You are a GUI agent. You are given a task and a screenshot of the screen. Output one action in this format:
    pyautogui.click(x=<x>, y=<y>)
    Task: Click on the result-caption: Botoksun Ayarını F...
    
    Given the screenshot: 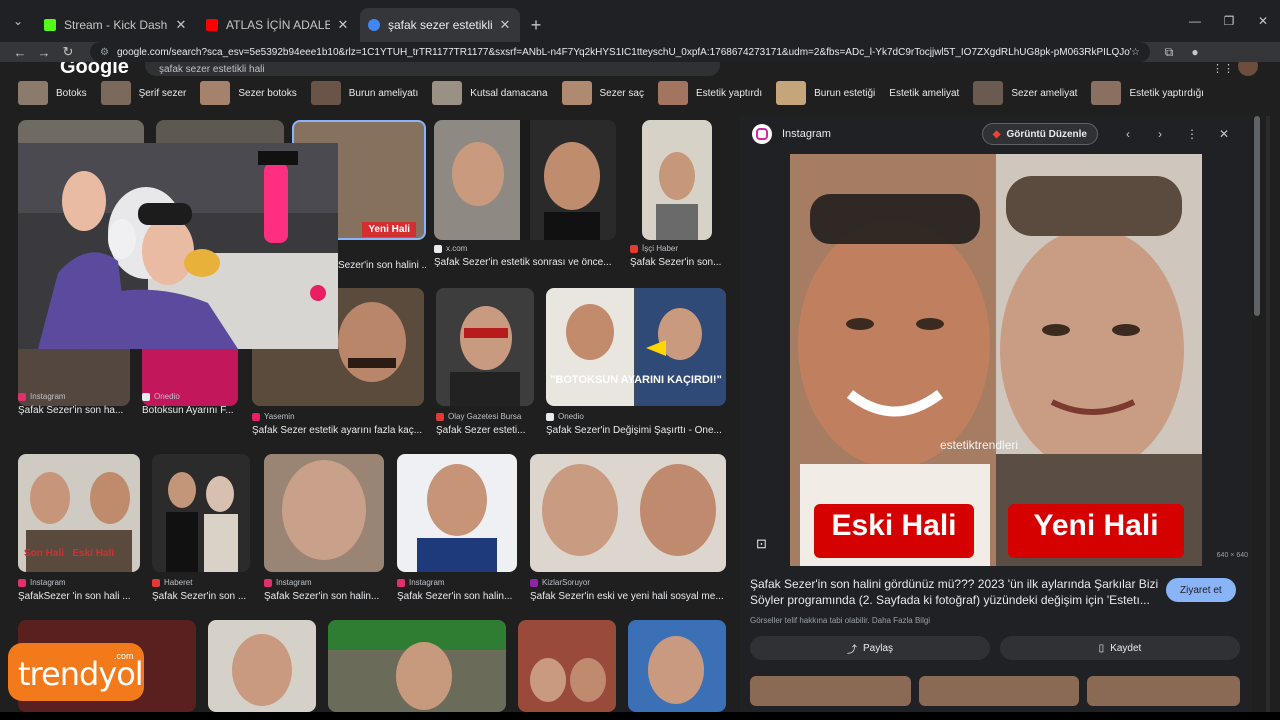 What is the action you would take?
    pyautogui.click(x=188, y=410)
    